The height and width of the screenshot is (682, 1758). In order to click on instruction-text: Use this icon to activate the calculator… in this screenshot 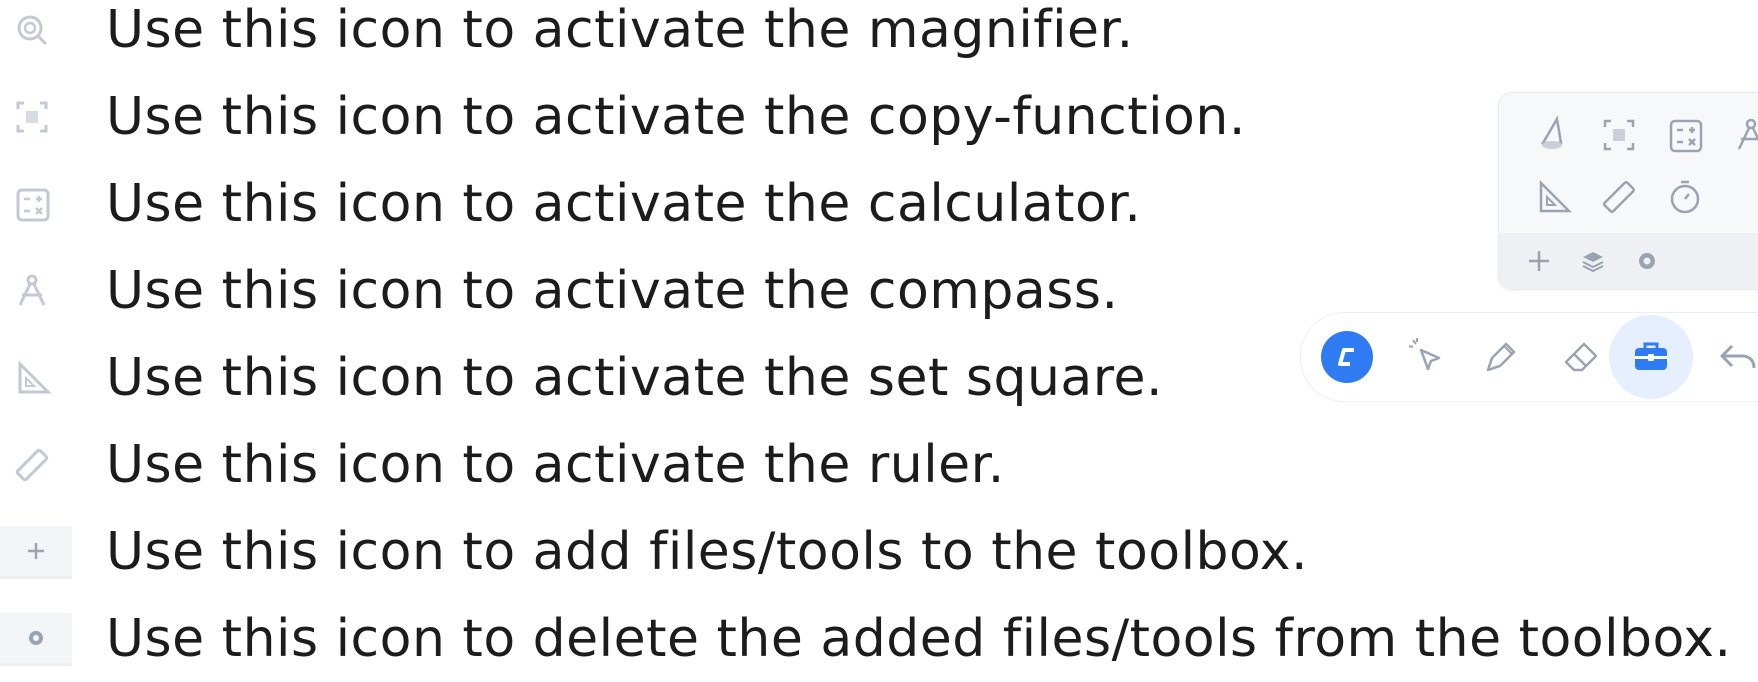, I will do `click(624, 204)`.